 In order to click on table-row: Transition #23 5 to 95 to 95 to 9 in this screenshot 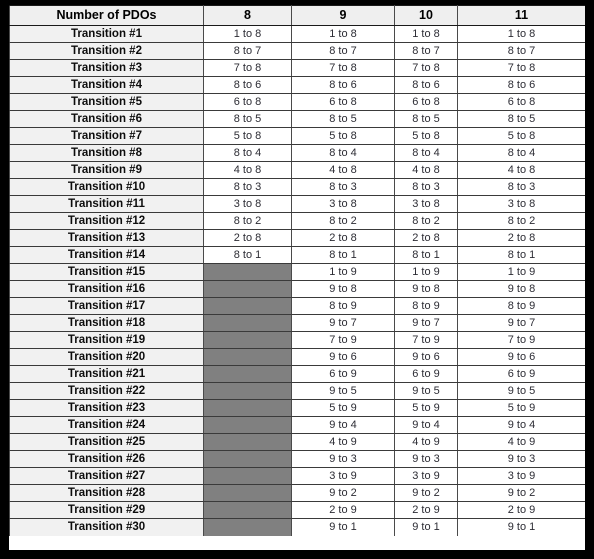, I will do `click(297, 408)`.